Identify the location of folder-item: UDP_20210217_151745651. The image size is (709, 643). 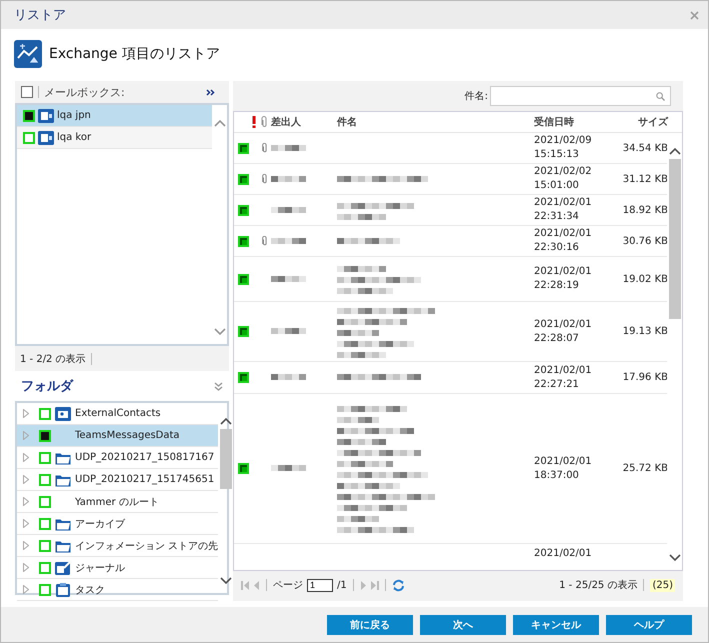
(117, 480).